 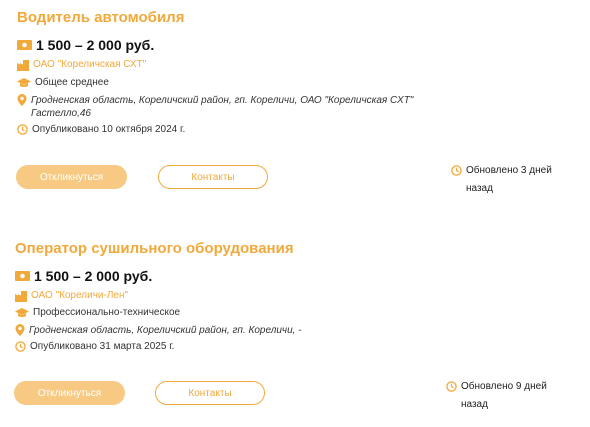 I want to click on updated-info: Обновлено 3 дней назад, so click(x=504, y=180).